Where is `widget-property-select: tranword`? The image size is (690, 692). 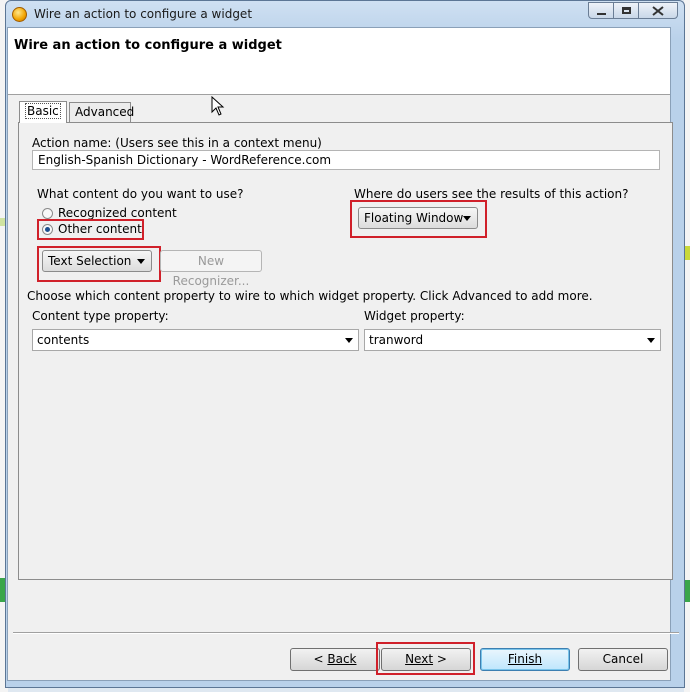 widget-property-select: tranword is located at coordinates (512, 340).